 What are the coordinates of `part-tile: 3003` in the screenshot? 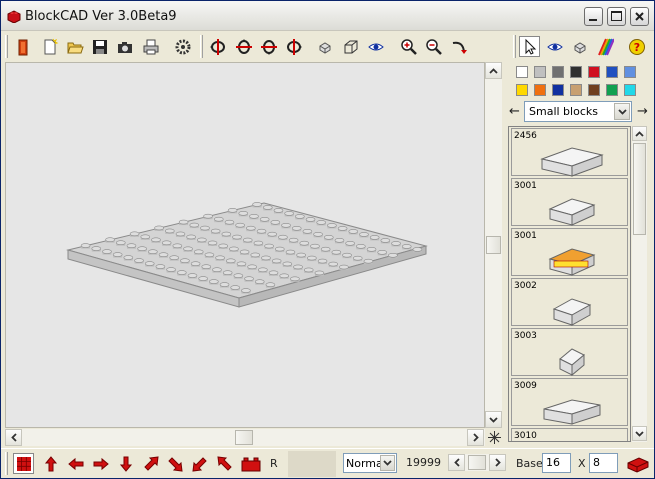 It's located at (569, 352).